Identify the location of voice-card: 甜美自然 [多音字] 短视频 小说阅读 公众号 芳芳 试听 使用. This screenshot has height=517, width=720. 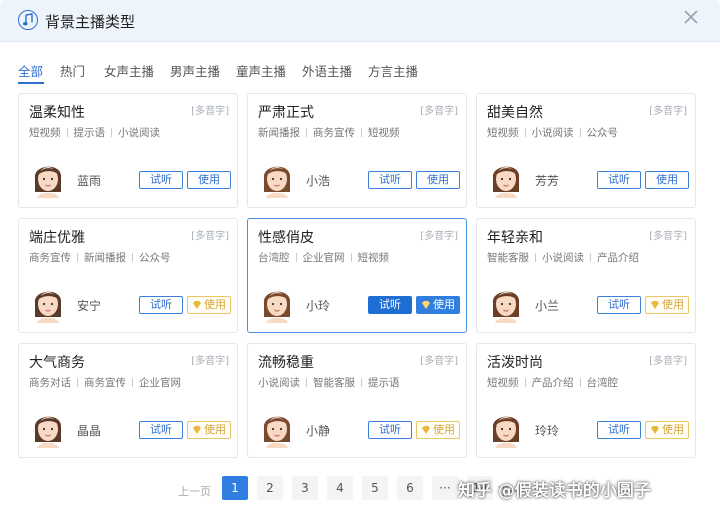
(586, 150).